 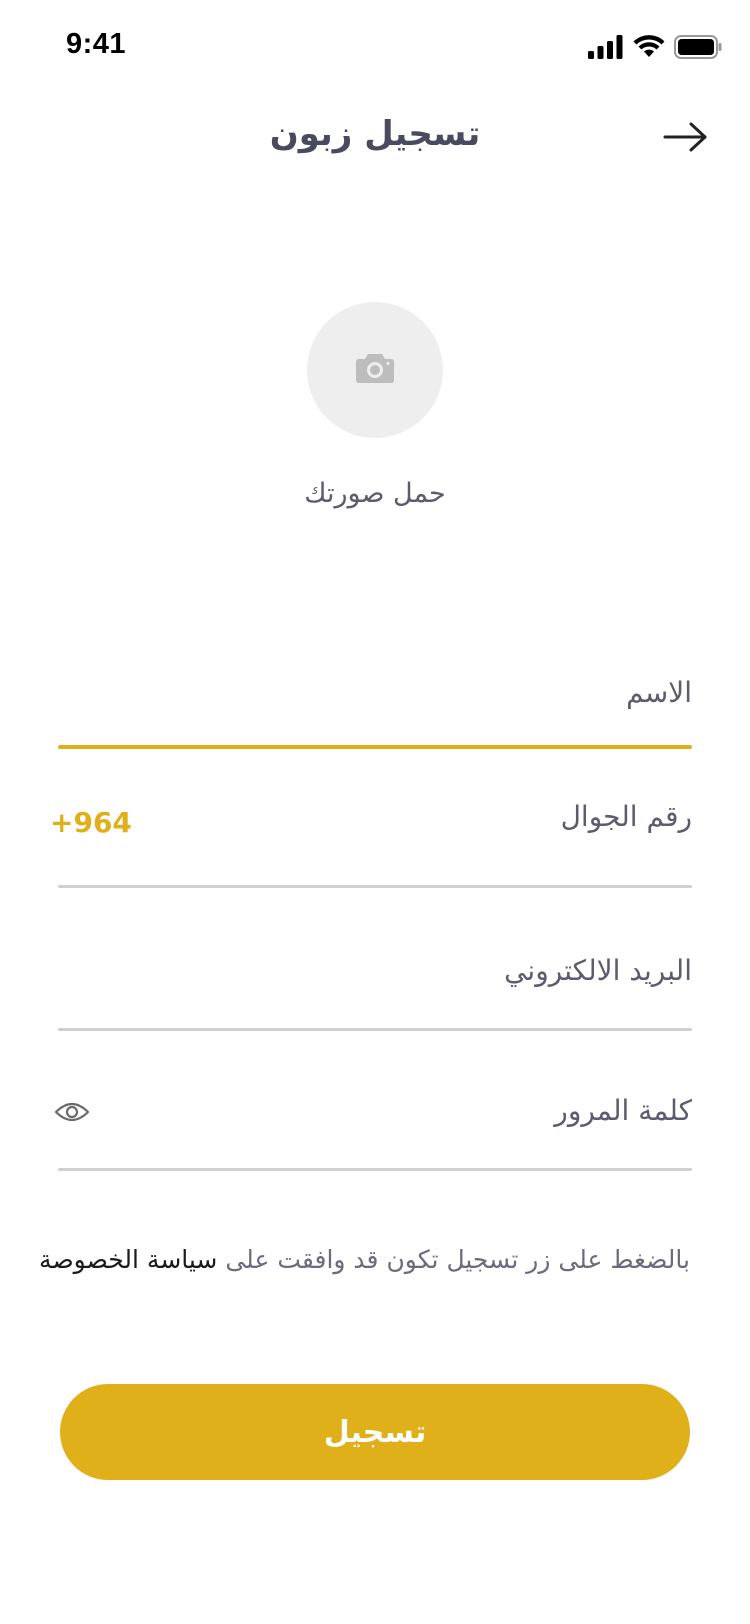 What do you see at coordinates (375, 994) in the screenshot?
I see `email-field: البريد الالكتروني` at bounding box center [375, 994].